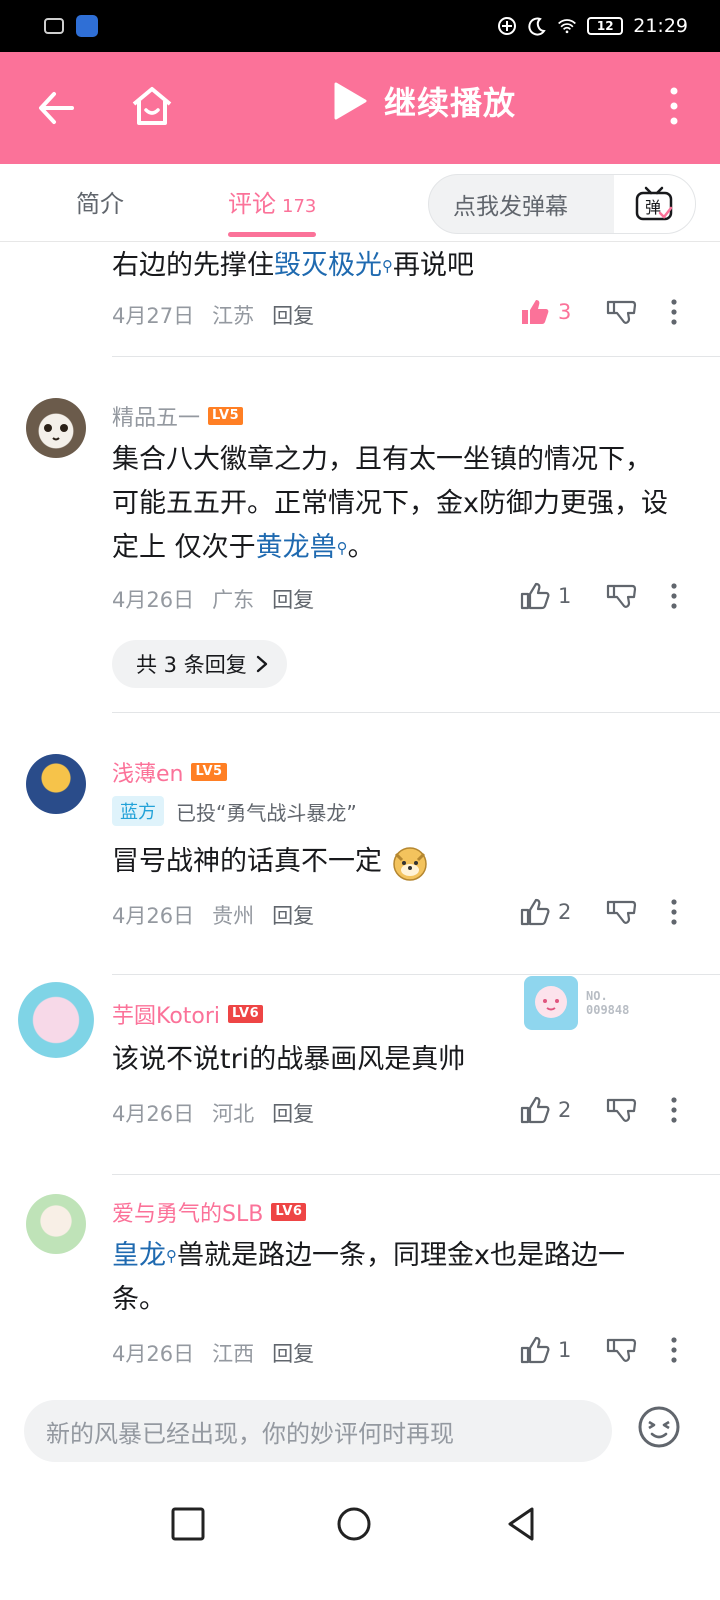  I want to click on app-notification-icon, so click(87, 26).